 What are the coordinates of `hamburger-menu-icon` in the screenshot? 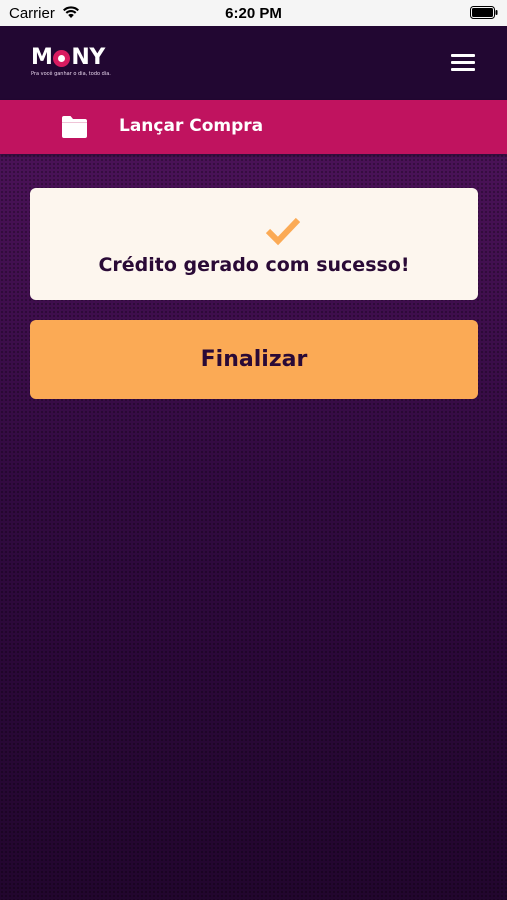 It's located at (463, 63).